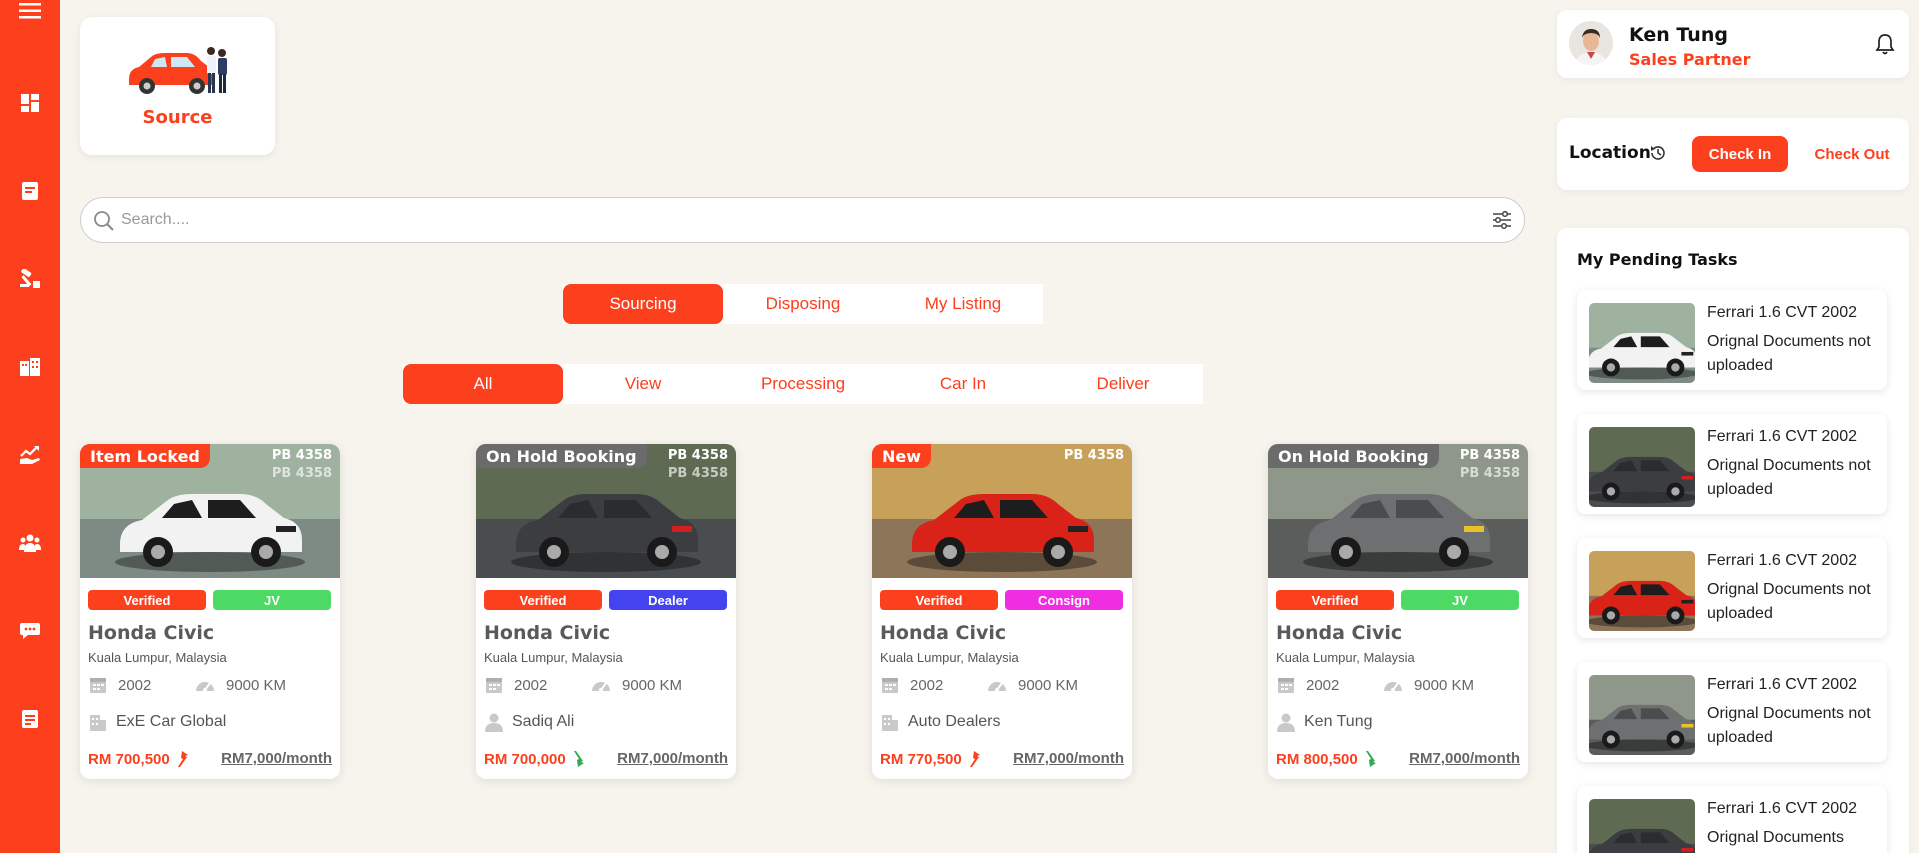 The width and height of the screenshot is (1919, 853). I want to click on status-filters: All View Processing Car In Deliver, so click(803, 384).